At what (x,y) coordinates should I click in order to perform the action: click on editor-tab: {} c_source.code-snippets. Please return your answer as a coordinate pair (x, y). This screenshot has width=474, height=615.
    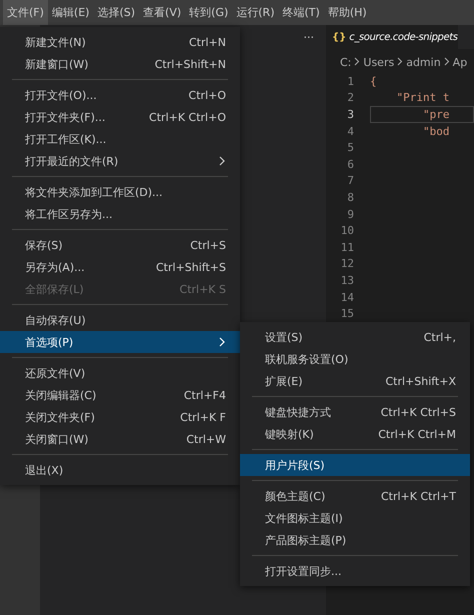
    Looking at the image, I should click on (392, 37).